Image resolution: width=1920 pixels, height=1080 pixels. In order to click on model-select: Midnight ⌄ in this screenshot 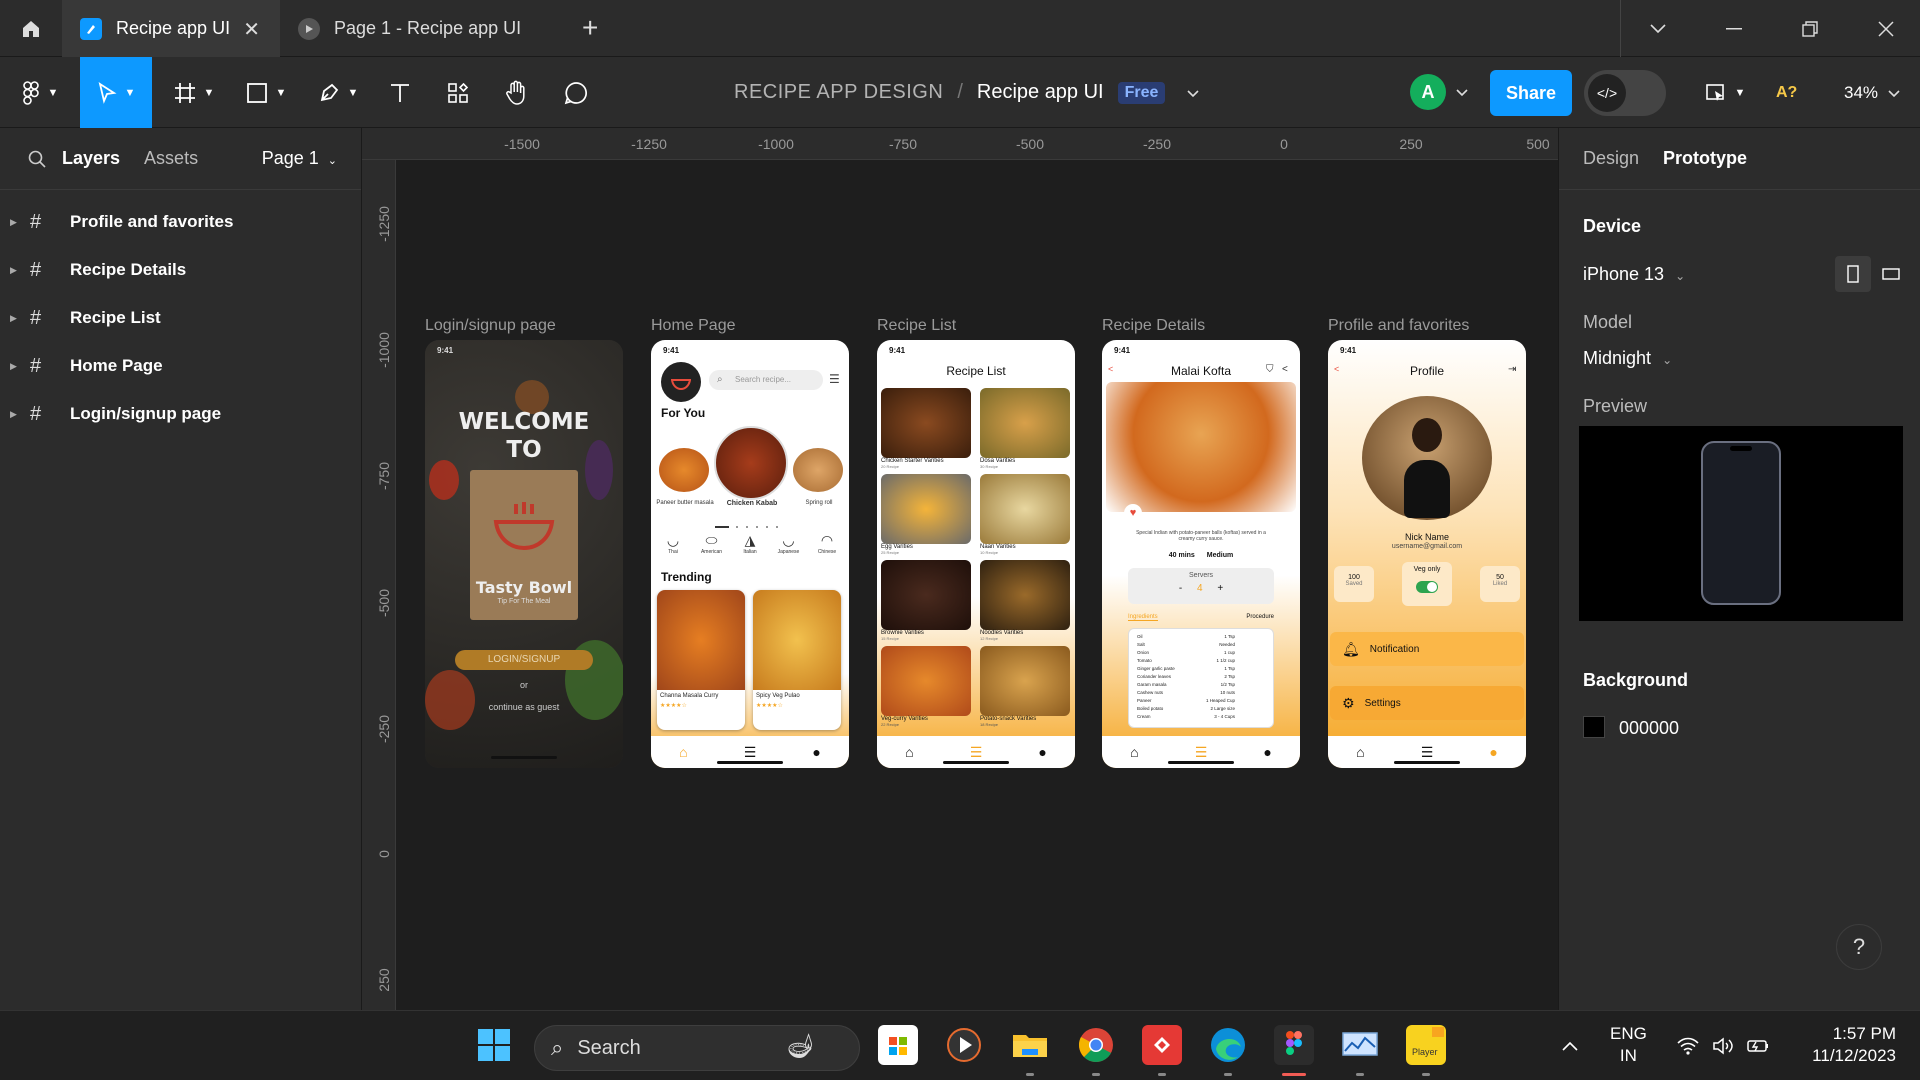, I will do `click(1627, 358)`.